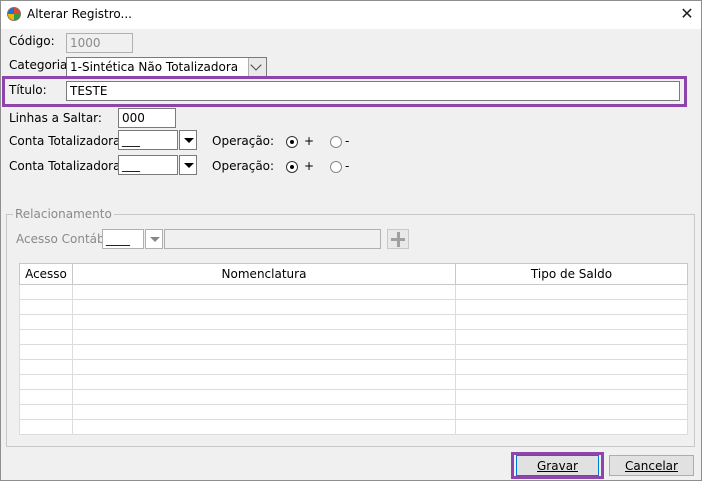 This screenshot has height=481, width=702. What do you see at coordinates (148, 140) in the screenshot?
I see `conta1-field: ___` at bounding box center [148, 140].